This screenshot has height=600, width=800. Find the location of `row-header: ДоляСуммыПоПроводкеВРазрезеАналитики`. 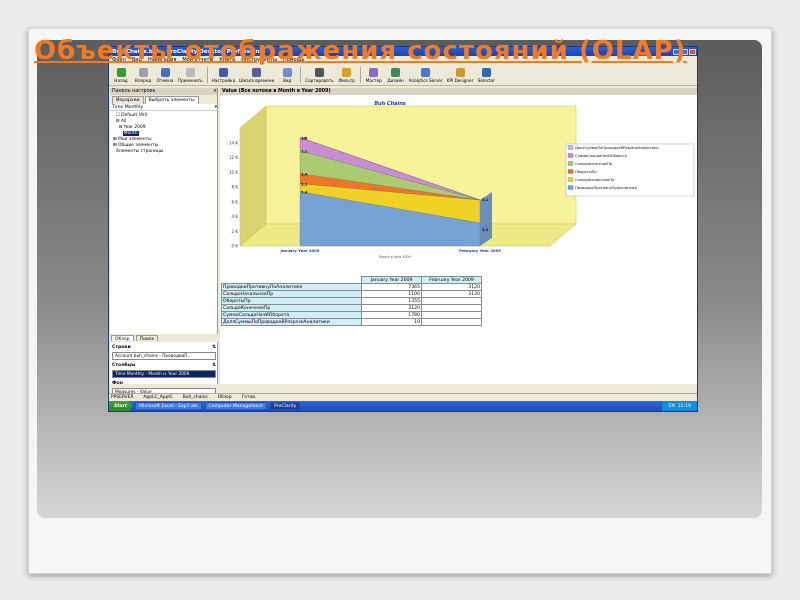

row-header: ДоляСуммыПоПроводкеВРазрезеАналитики is located at coordinates (291, 322).